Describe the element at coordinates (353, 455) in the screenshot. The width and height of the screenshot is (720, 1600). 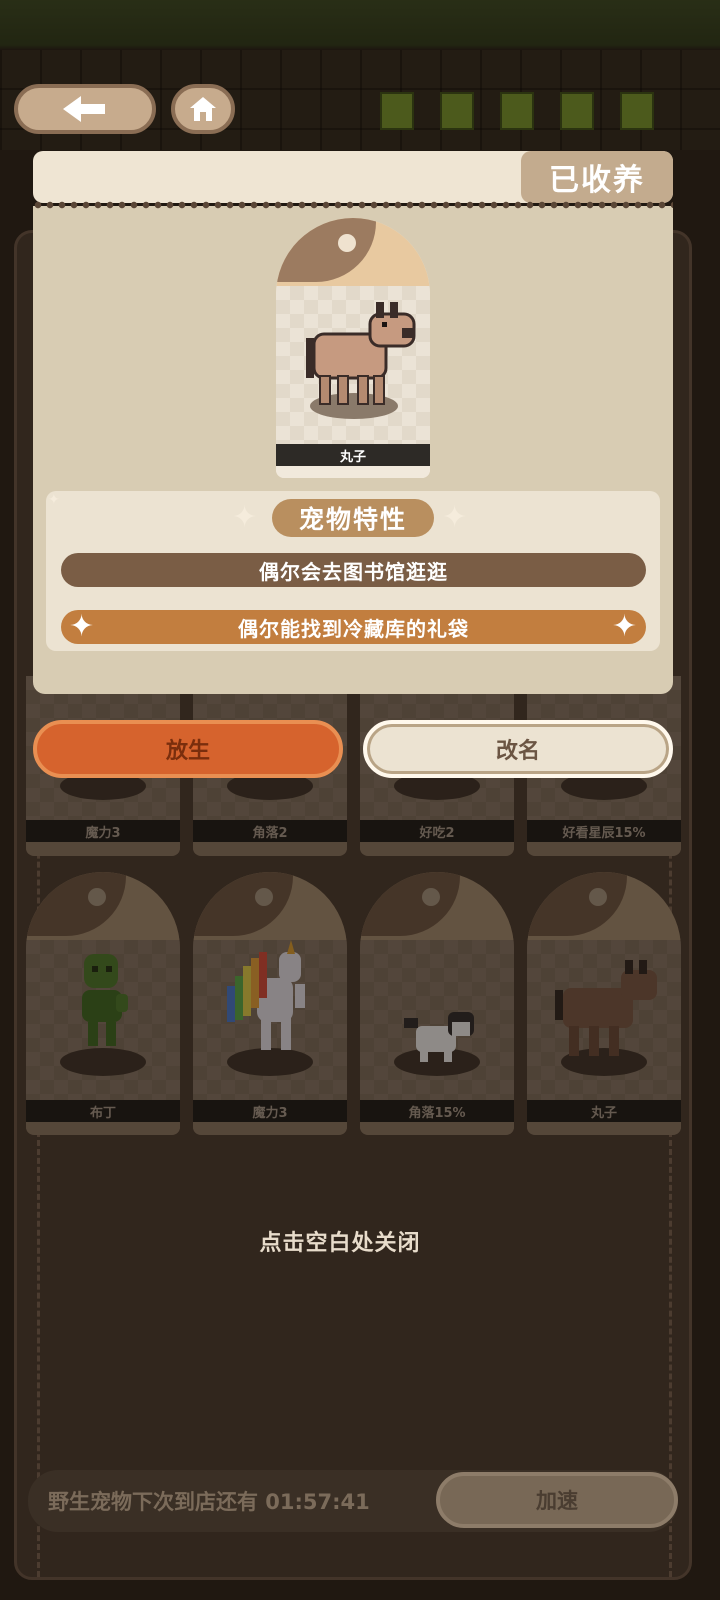
I see `pet-name-label: 丸子` at that location.